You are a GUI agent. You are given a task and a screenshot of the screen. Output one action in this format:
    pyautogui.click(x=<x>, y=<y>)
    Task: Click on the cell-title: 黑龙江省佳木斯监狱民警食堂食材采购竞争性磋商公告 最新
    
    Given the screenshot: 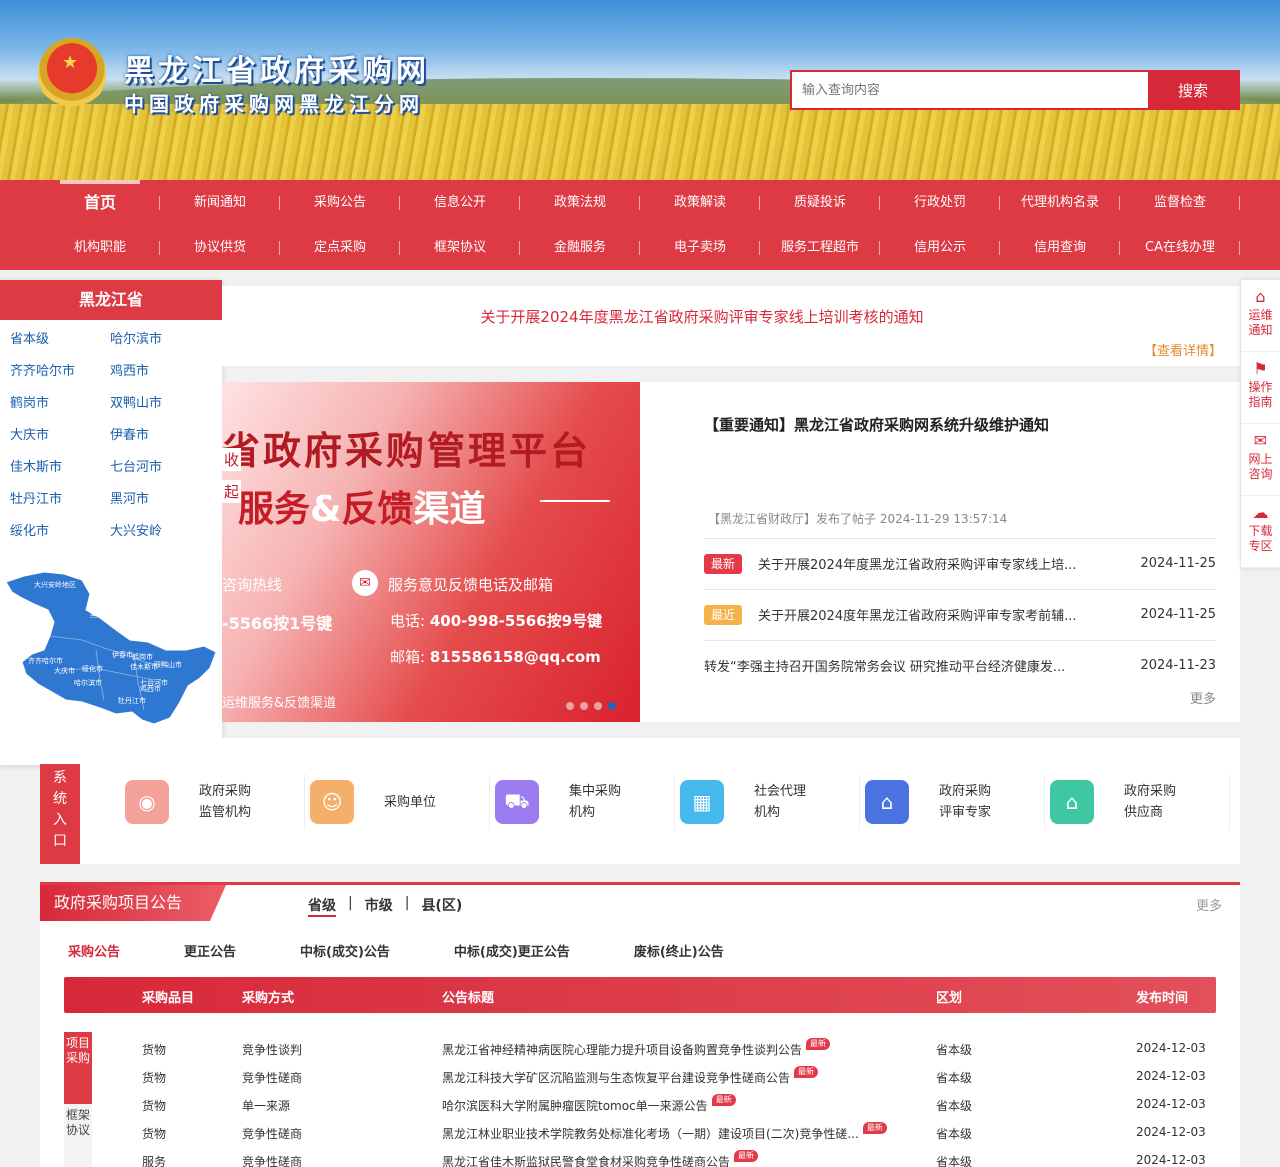 What is the action you would take?
    pyautogui.click(x=600, y=1158)
    